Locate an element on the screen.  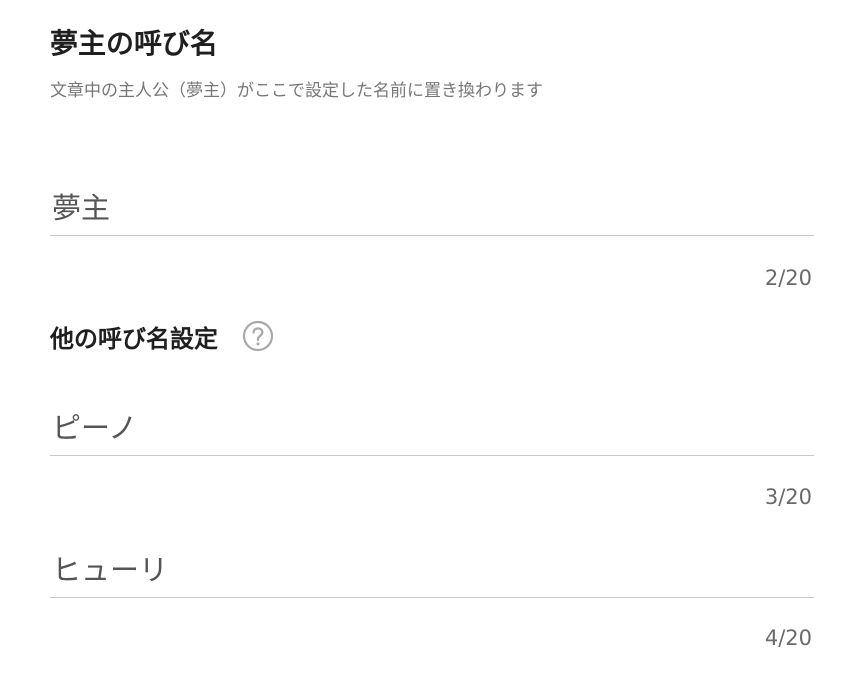
other-name-field-1: 3/20 is located at coordinates (432, 452).